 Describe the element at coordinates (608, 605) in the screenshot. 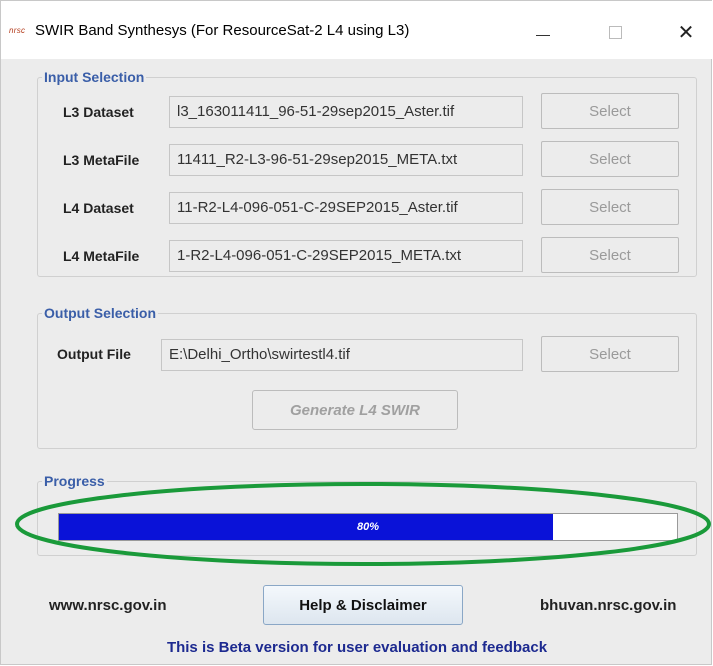

I see `bhuvan-website-link: bhuvan.nrsc.gov.in` at that location.